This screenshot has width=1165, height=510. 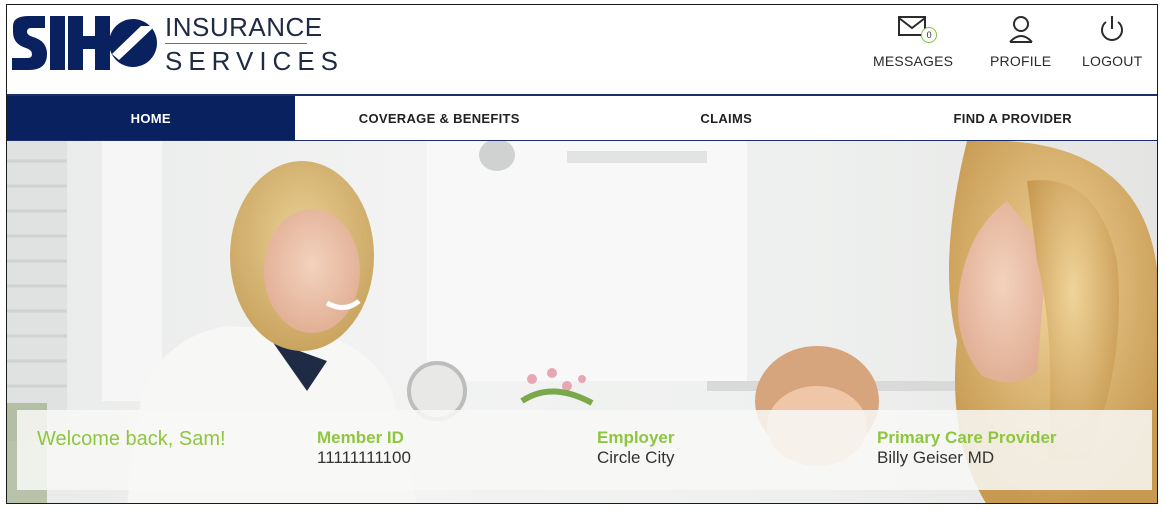 I want to click on messages-label: MESSAGES, so click(x=913, y=61).